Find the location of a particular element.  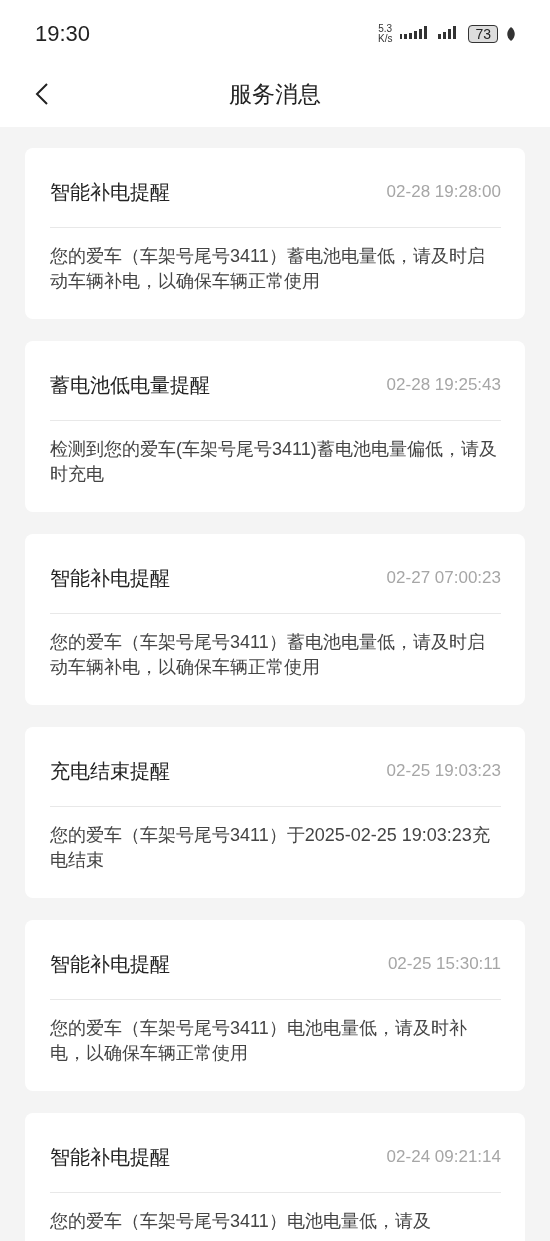

message-card: 智能补电提醒 02-24 09:21:14 您的爱车（车架号尾号3411）电池电量低，请及 is located at coordinates (275, 1177).